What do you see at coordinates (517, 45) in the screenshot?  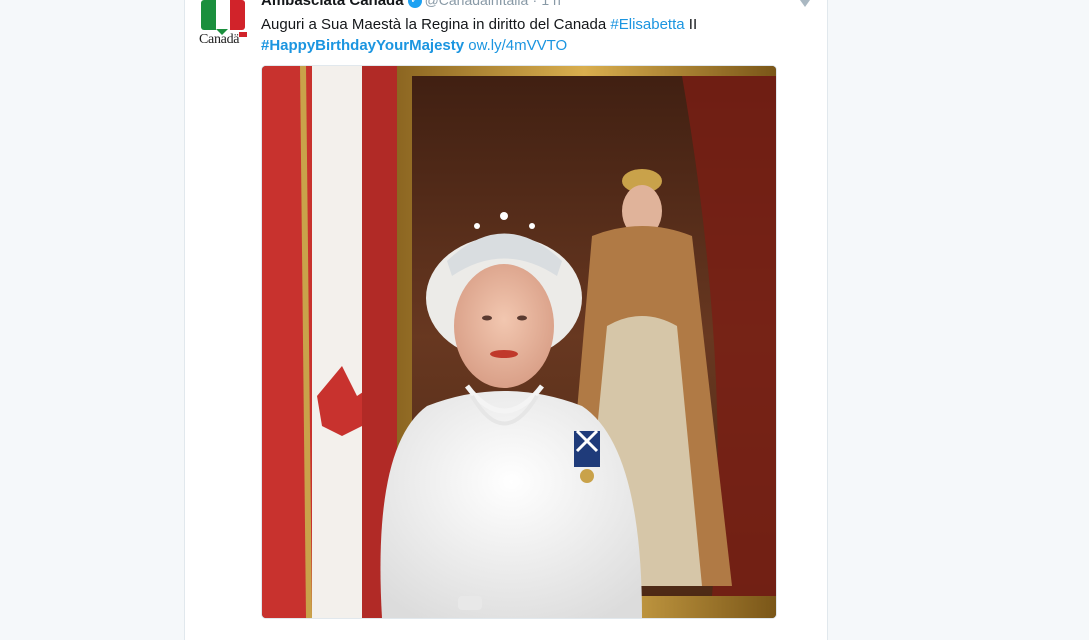 I see `tweet-link: ow.ly/4mVVTO` at bounding box center [517, 45].